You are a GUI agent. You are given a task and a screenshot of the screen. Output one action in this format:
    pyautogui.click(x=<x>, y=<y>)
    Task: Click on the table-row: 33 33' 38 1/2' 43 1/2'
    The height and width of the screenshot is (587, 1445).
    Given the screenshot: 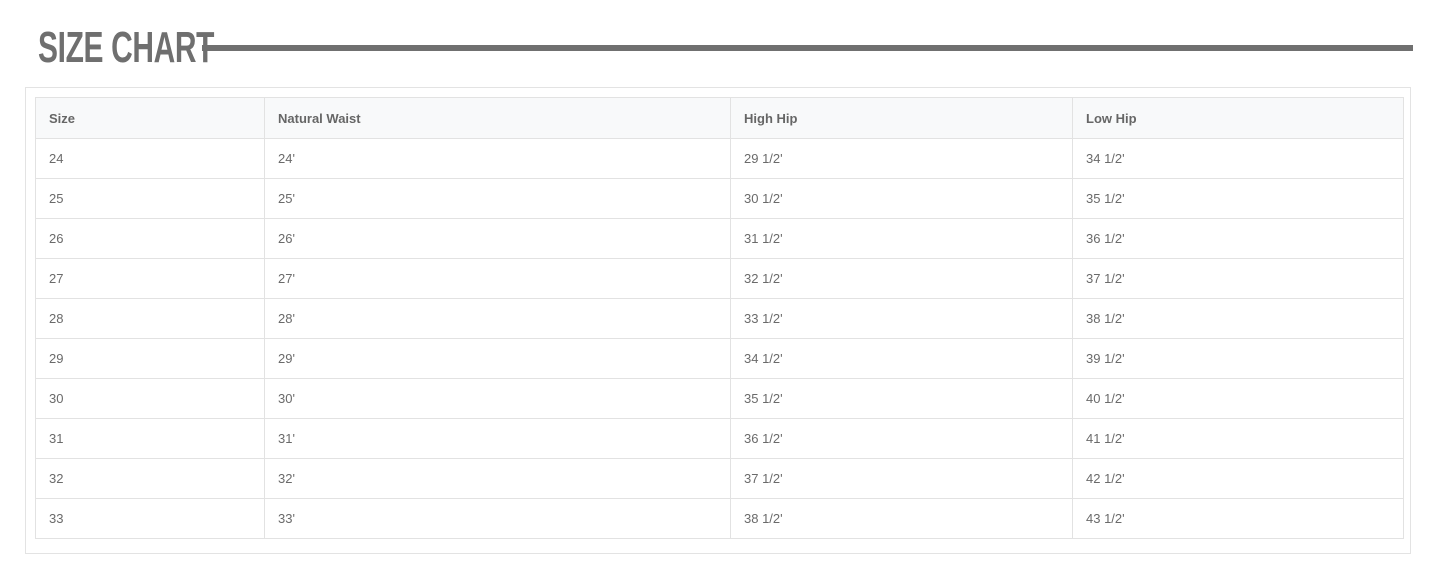 What is the action you would take?
    pyautogui.click(x=719, y=518)
    